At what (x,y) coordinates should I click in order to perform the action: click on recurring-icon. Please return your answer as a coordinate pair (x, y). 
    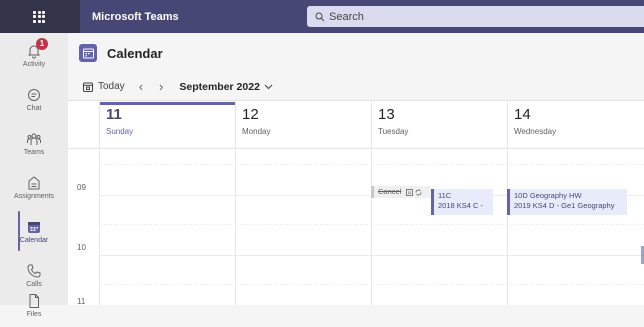
    Looking at the image, I should click on (419, 192).